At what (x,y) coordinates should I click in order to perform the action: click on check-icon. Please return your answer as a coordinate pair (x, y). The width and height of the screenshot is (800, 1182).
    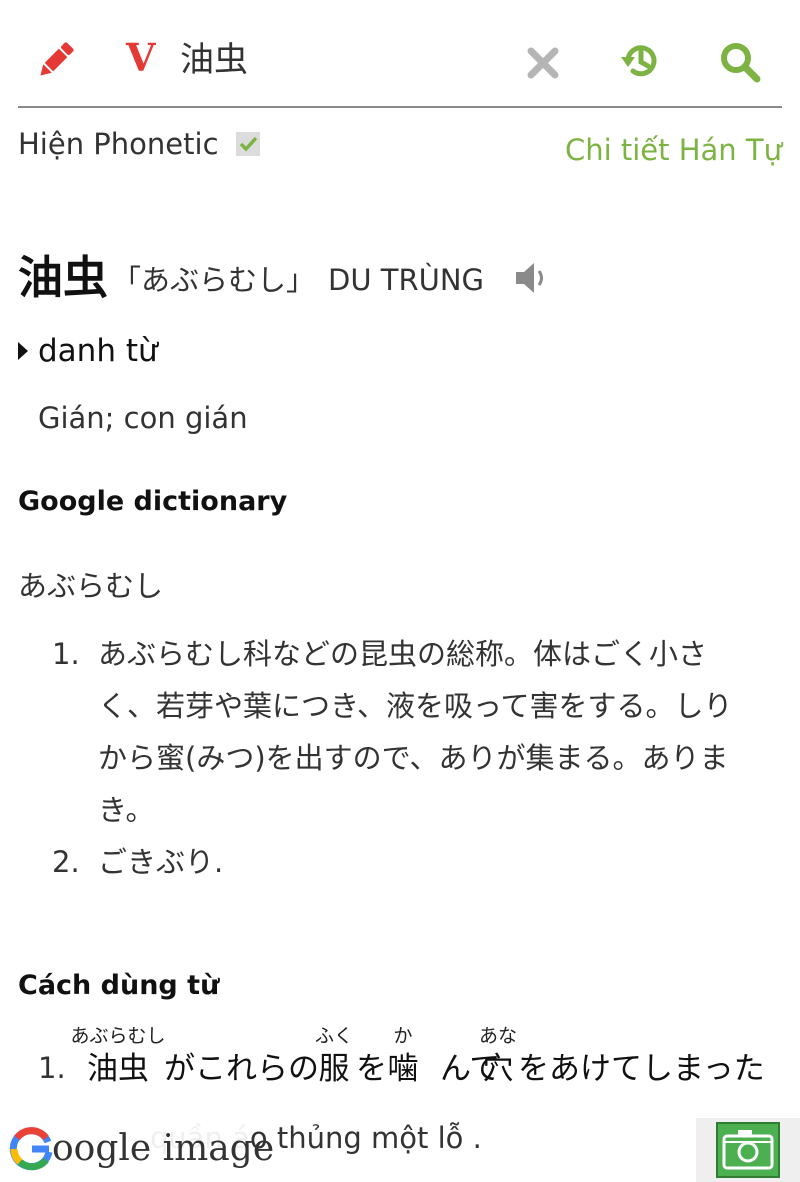
    Looking at the image, I should click on (248, 144).